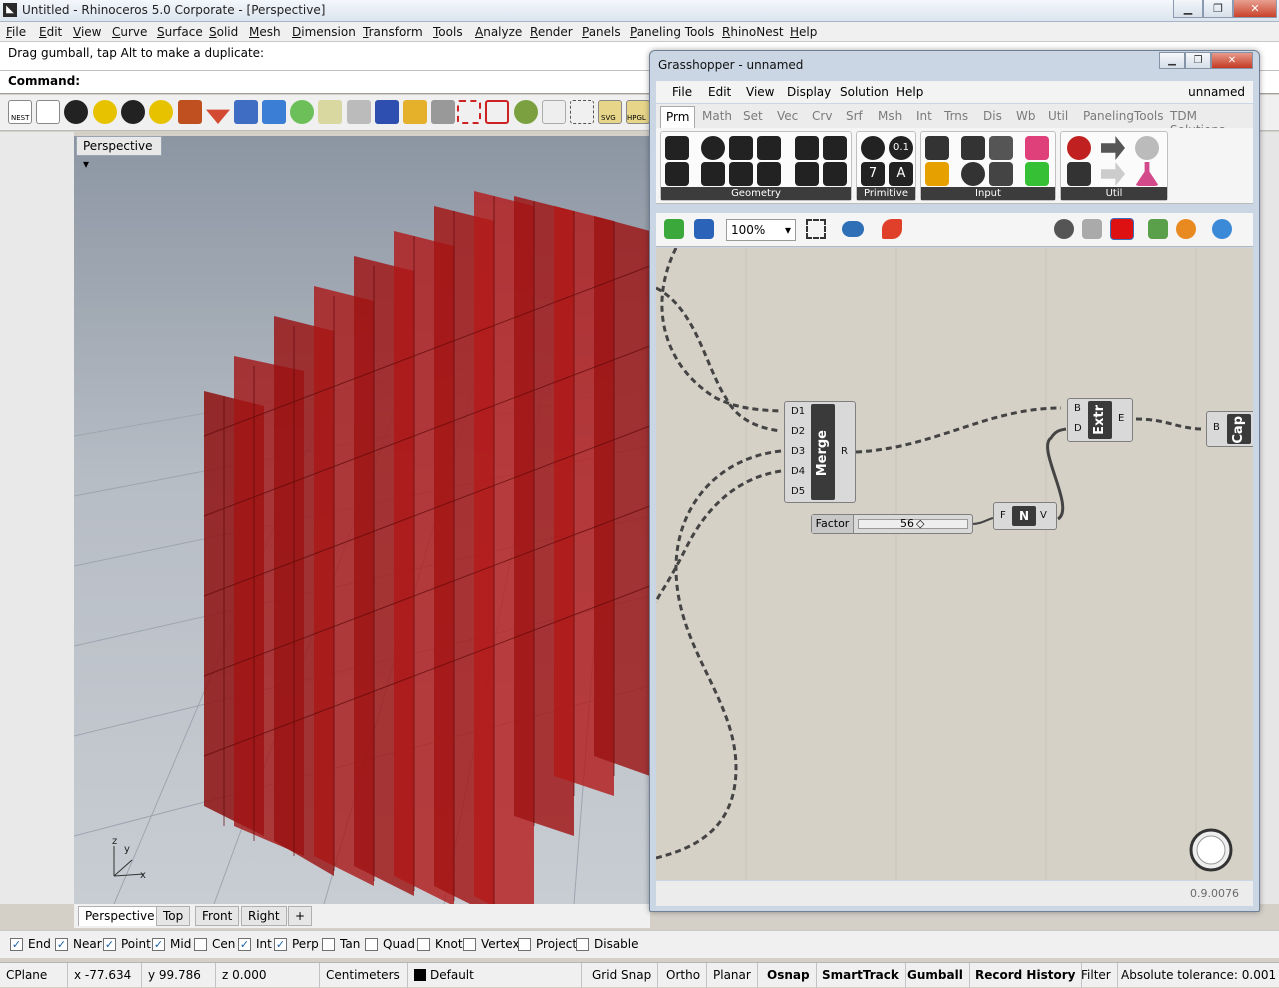  What do you see at coordinates (524, 944) in the screenshot?
I see `checkbox-project` at bounding box center [524, 944].